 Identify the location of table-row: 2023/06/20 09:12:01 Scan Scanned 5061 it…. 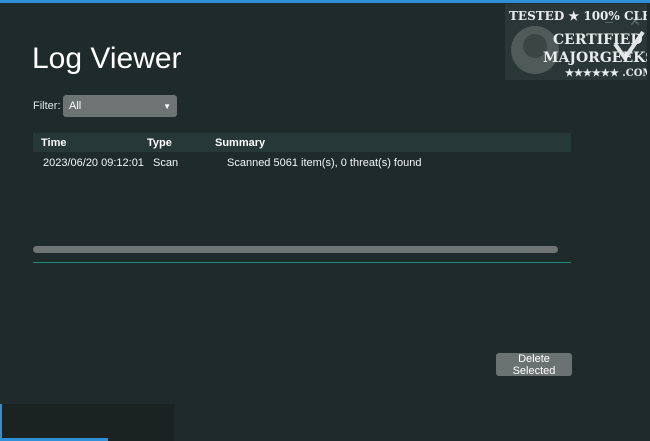
(302, 163).